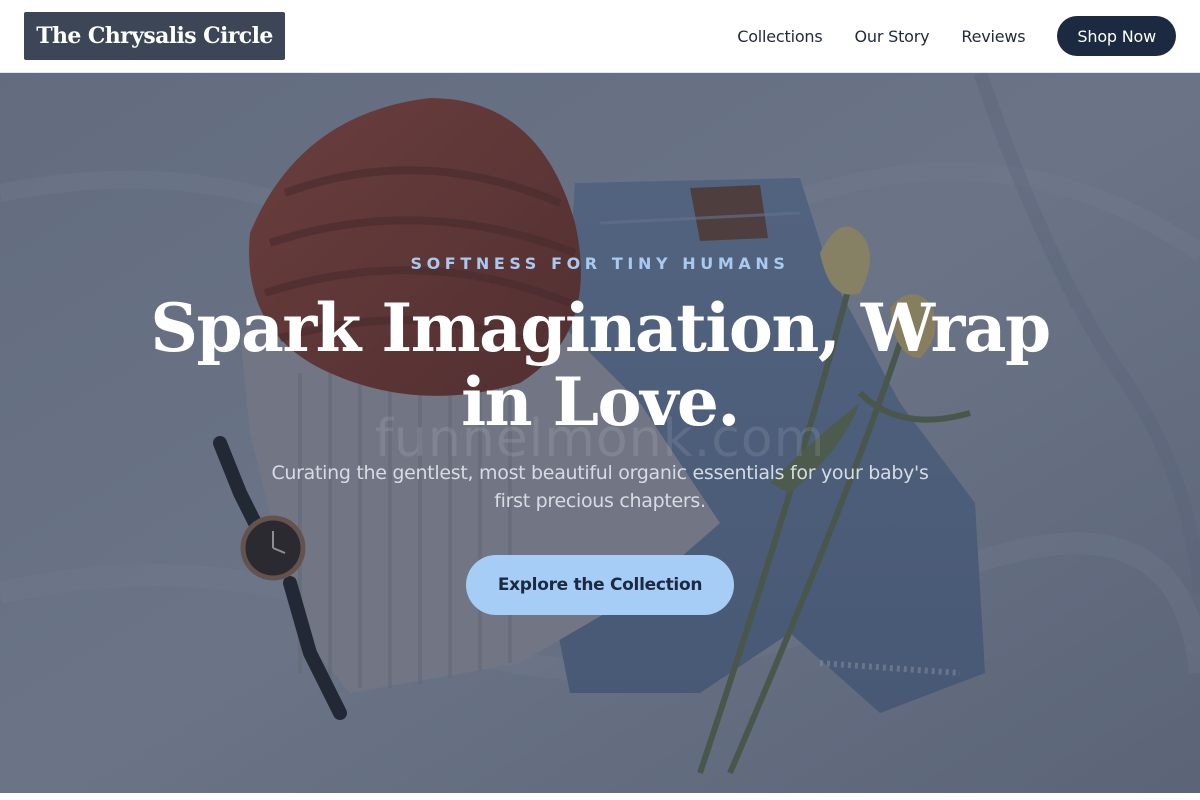 The height and width of the screenshot is (800, 1200). Describe the element at coordinates (993, 36) in the screenshot. I see `nav-link-reviews: Reviews` at that location.